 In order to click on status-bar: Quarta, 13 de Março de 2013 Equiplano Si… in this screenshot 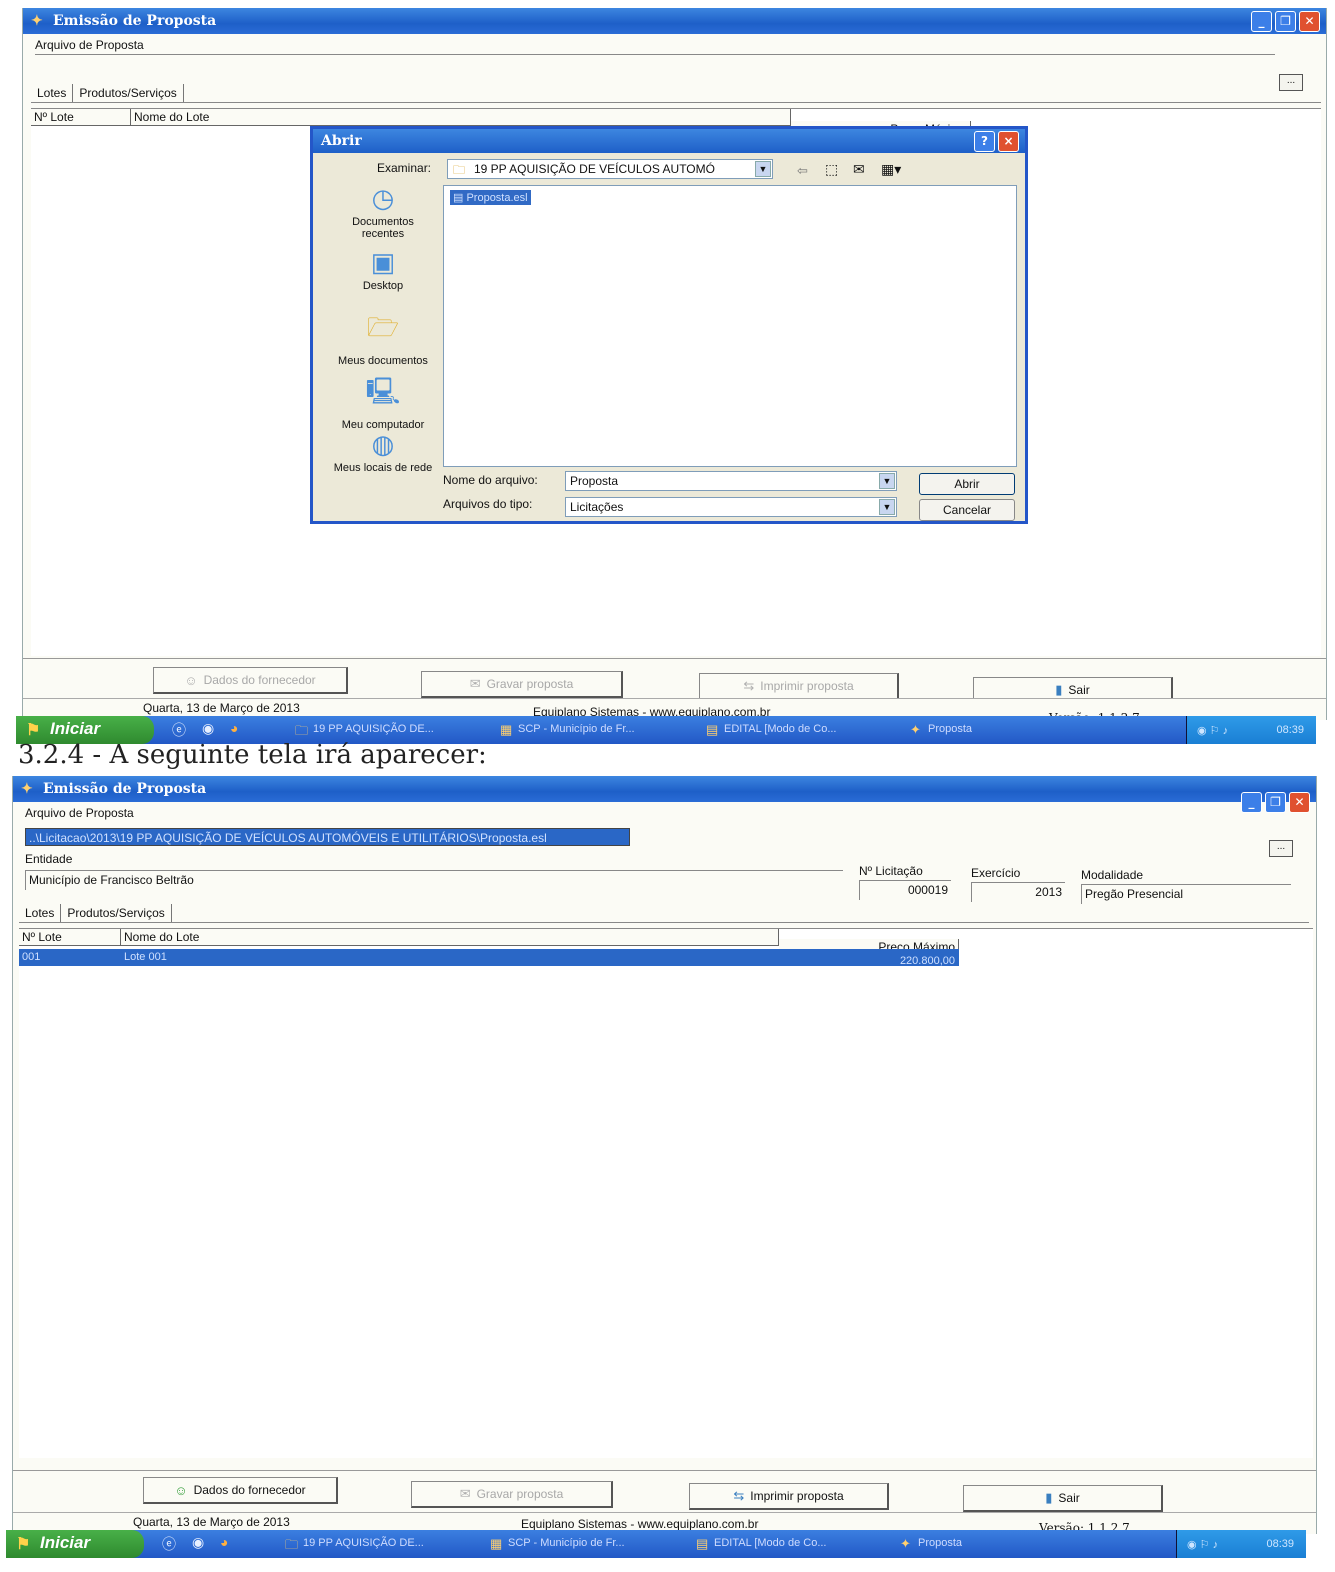, I will do `click(674, 711)`.